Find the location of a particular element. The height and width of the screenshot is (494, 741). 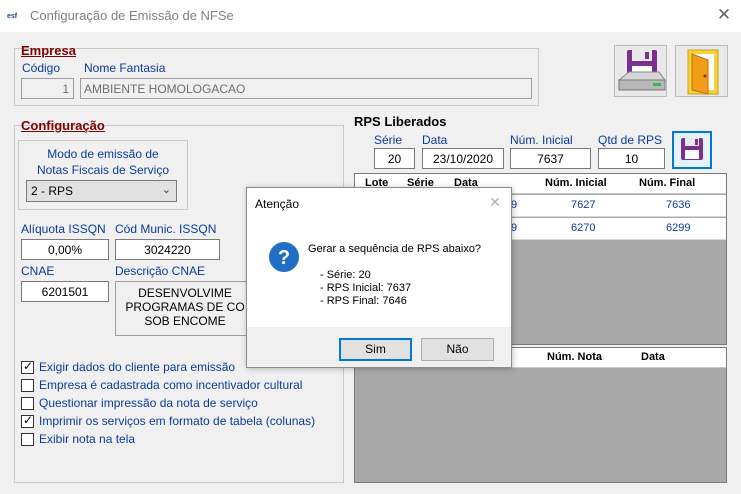

fantasia-label: Nome Fantasia is located at coordinates (125, 68).